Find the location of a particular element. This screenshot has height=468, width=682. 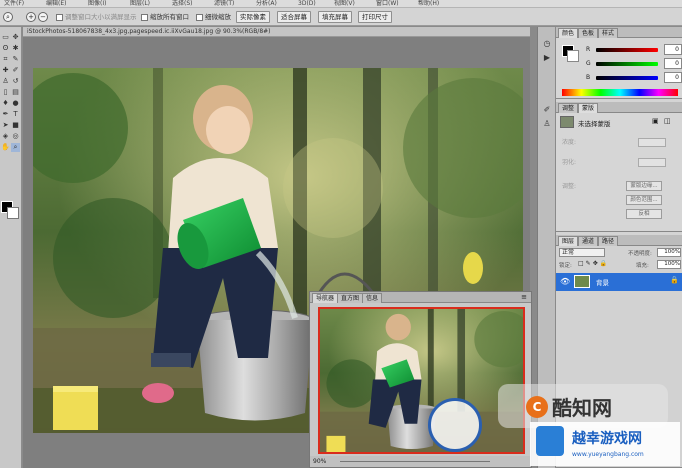

brush-tool-icon: ✐ is located at coordinates (15, 70).